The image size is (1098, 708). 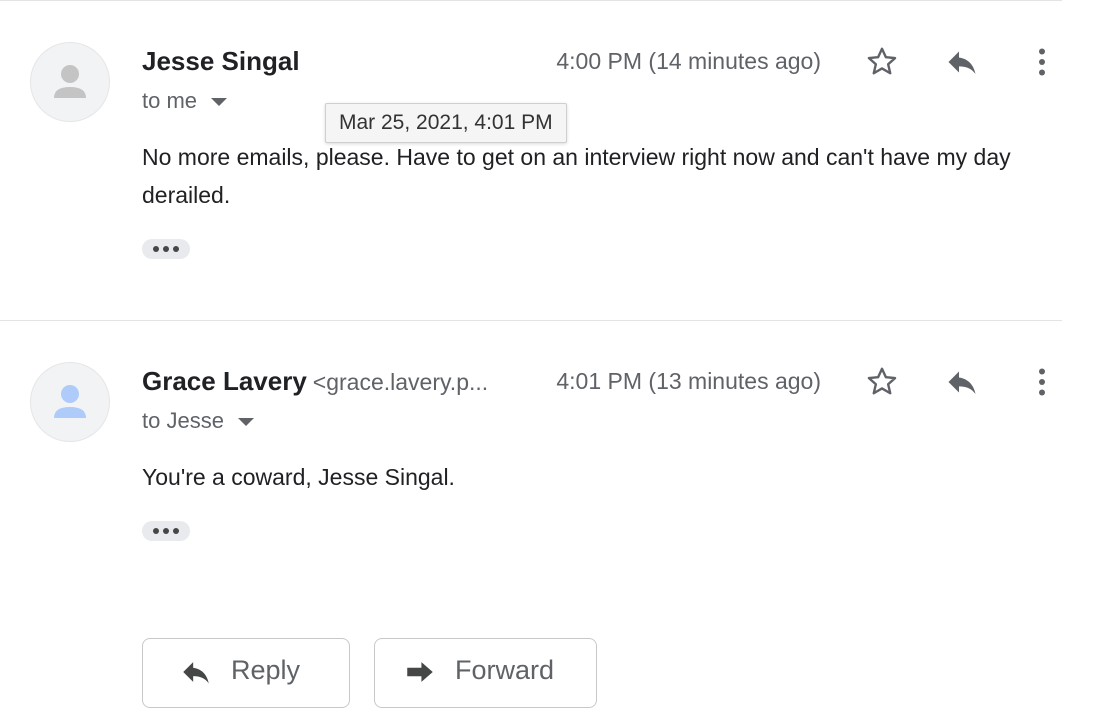 What do you see at coordinates (446, 123) in the screenshot?
I see `date-tooltip: Mar 25, 2021, 4:01 PM` at bounding box center [446, 123].